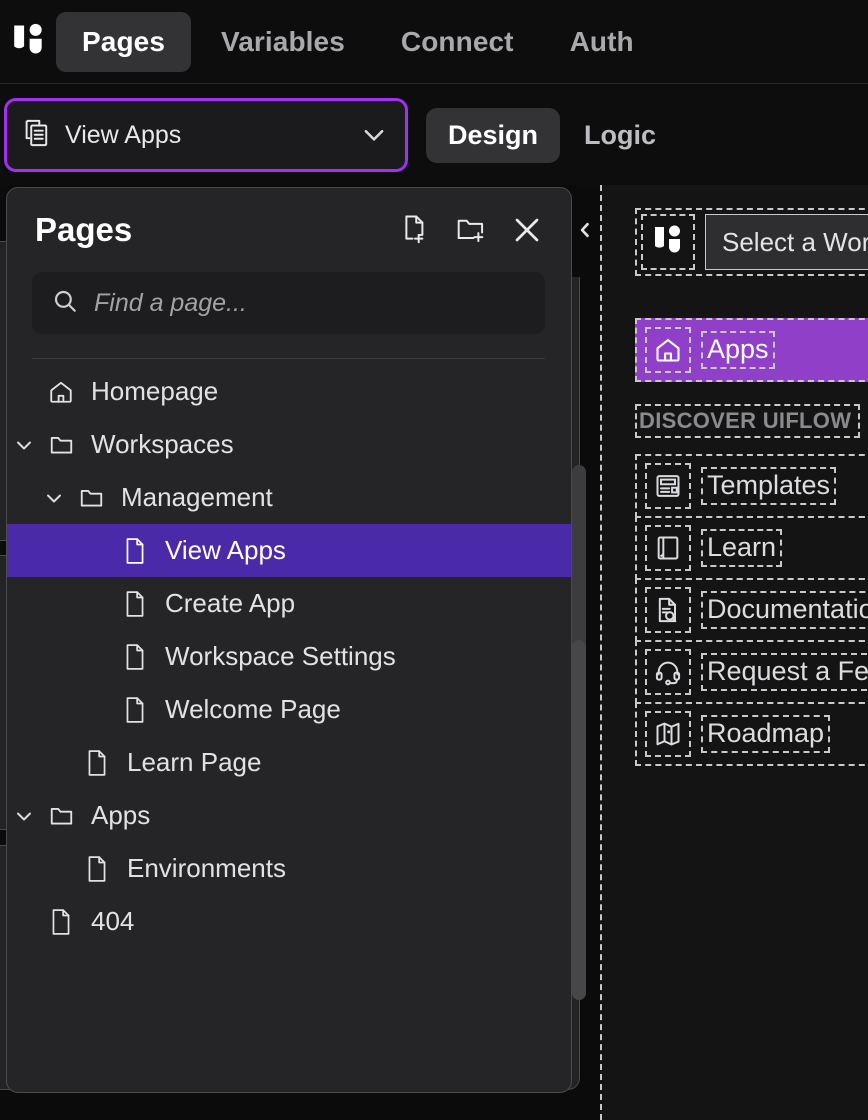  Describe the element at coordinates (415, 230) in the screenshot. I see `file-plus-icon` at that location.